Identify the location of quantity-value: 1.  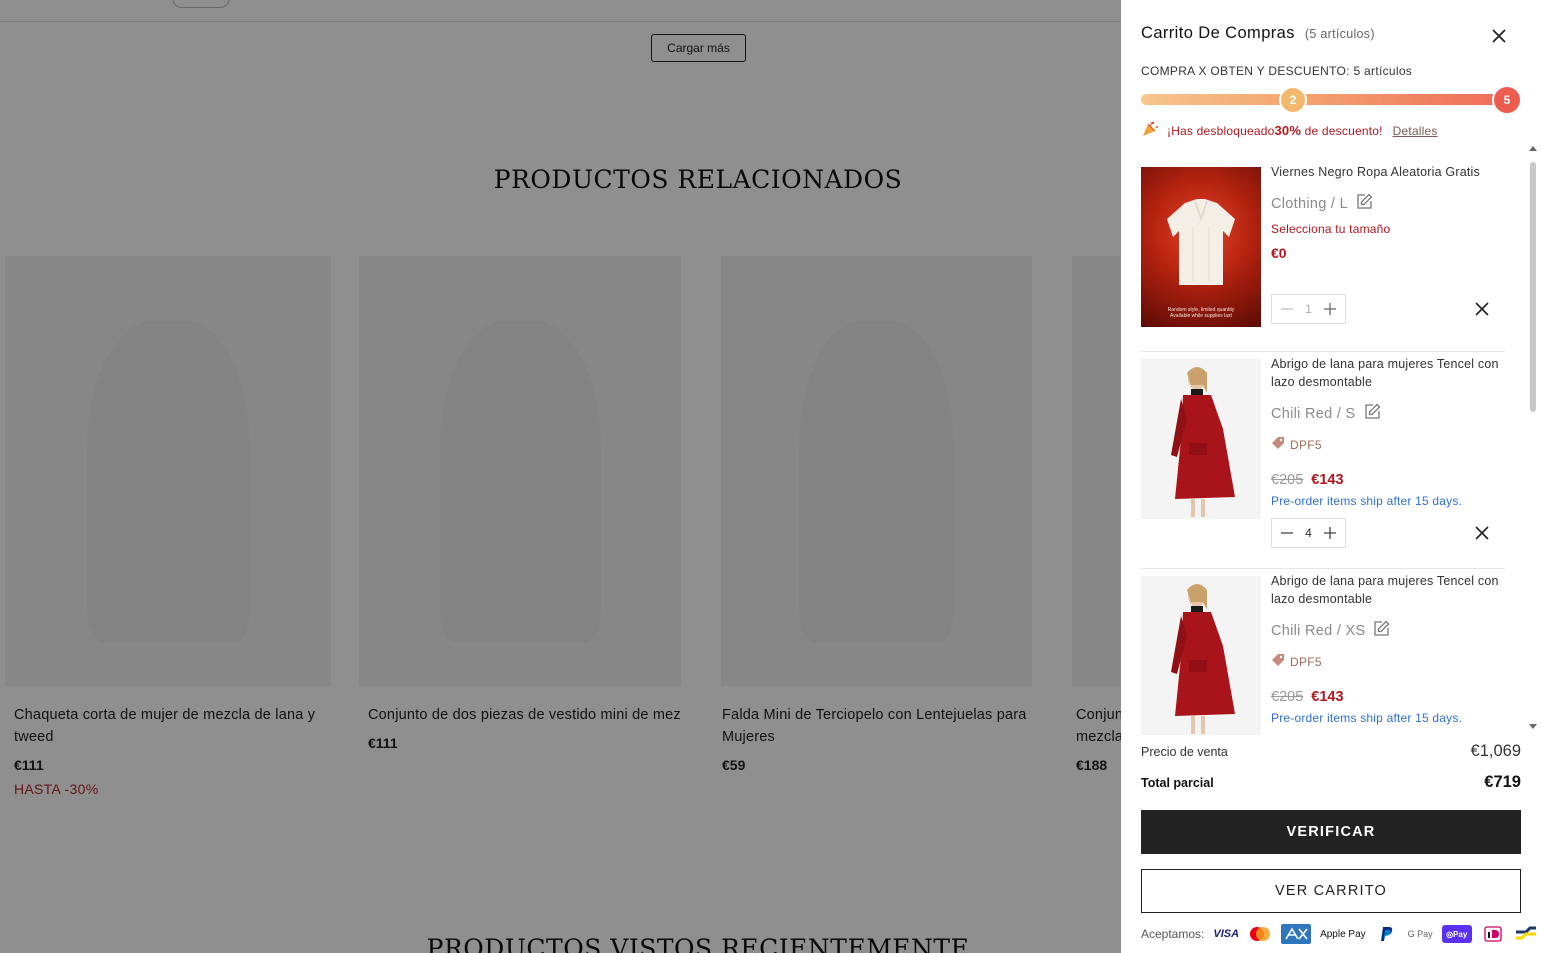
(1308, 309).